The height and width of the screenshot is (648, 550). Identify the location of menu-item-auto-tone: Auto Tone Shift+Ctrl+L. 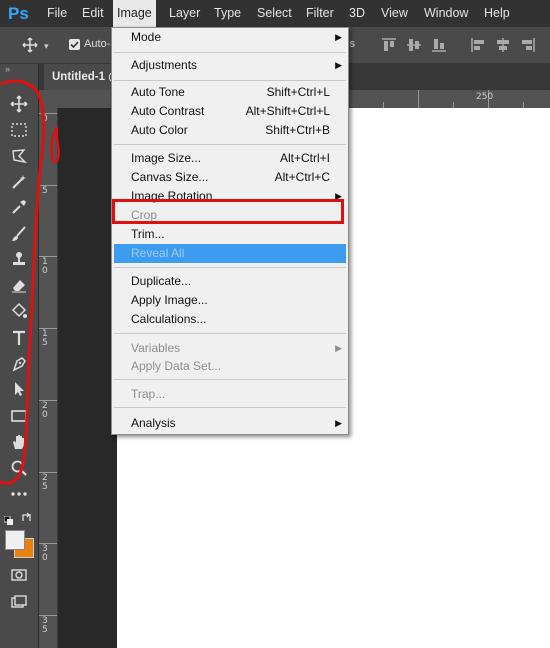
(230, 92).